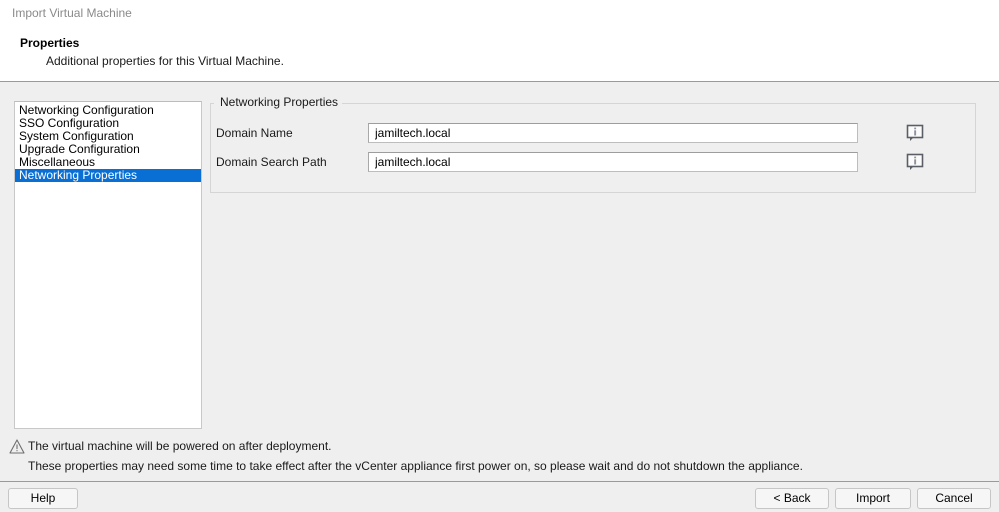 The height and width of the screenshot is (512, 999). What do you see at coordinates (271, 162) in the screenshot?
I see `domain-search-path-label: Domain Search Path` at bounding box center [271, 162].